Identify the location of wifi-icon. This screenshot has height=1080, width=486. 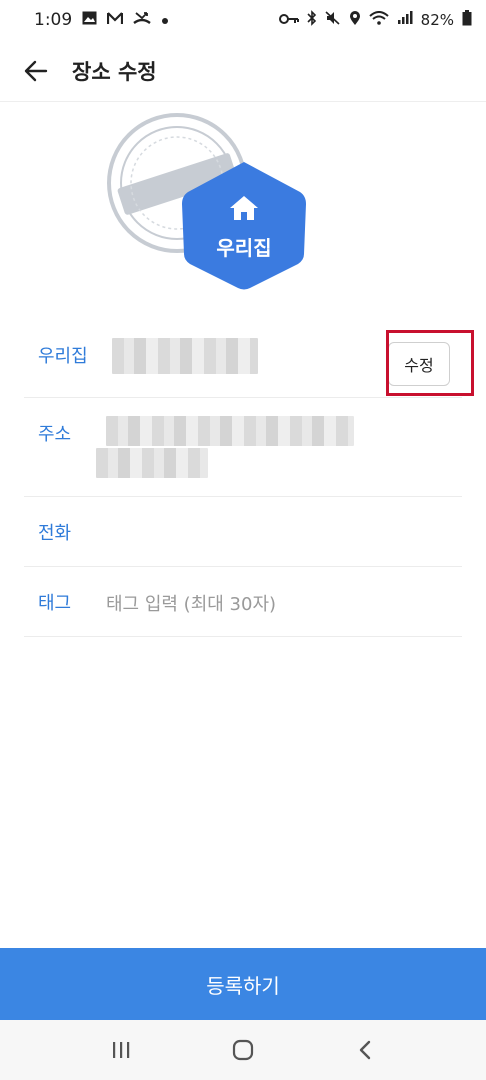
(378, 20).